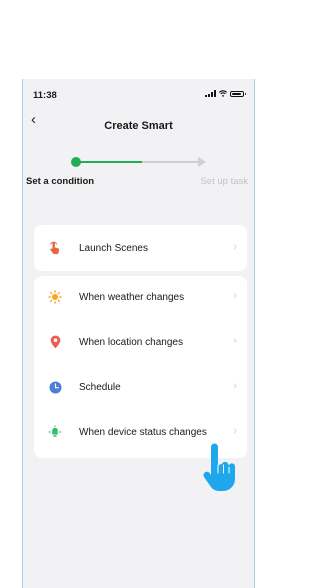 This screenshot has width=320, height=588. I want to click on device-status-condition-label: When device status changes, so click(143, 432).